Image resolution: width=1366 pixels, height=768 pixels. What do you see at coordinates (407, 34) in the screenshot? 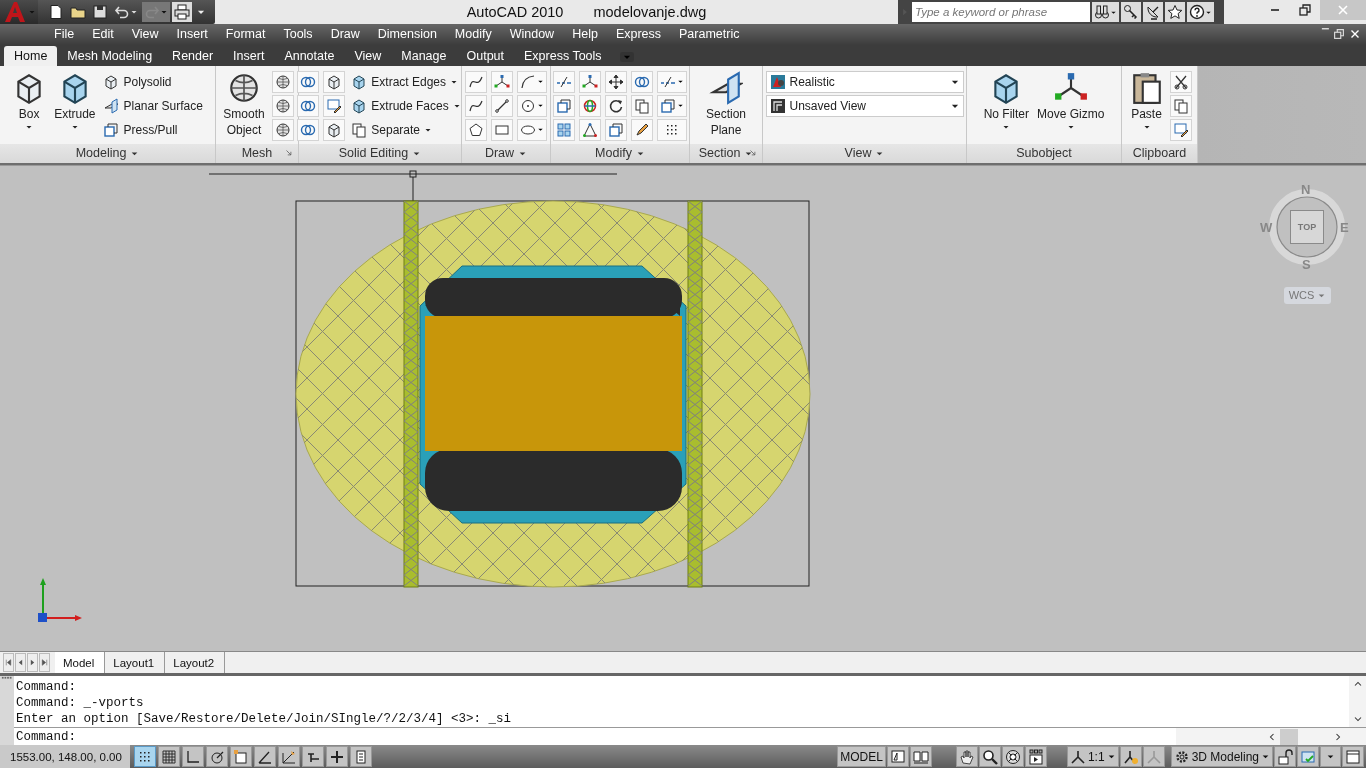
I see `menu-item: Dimension` at bounding box center [407, 34].